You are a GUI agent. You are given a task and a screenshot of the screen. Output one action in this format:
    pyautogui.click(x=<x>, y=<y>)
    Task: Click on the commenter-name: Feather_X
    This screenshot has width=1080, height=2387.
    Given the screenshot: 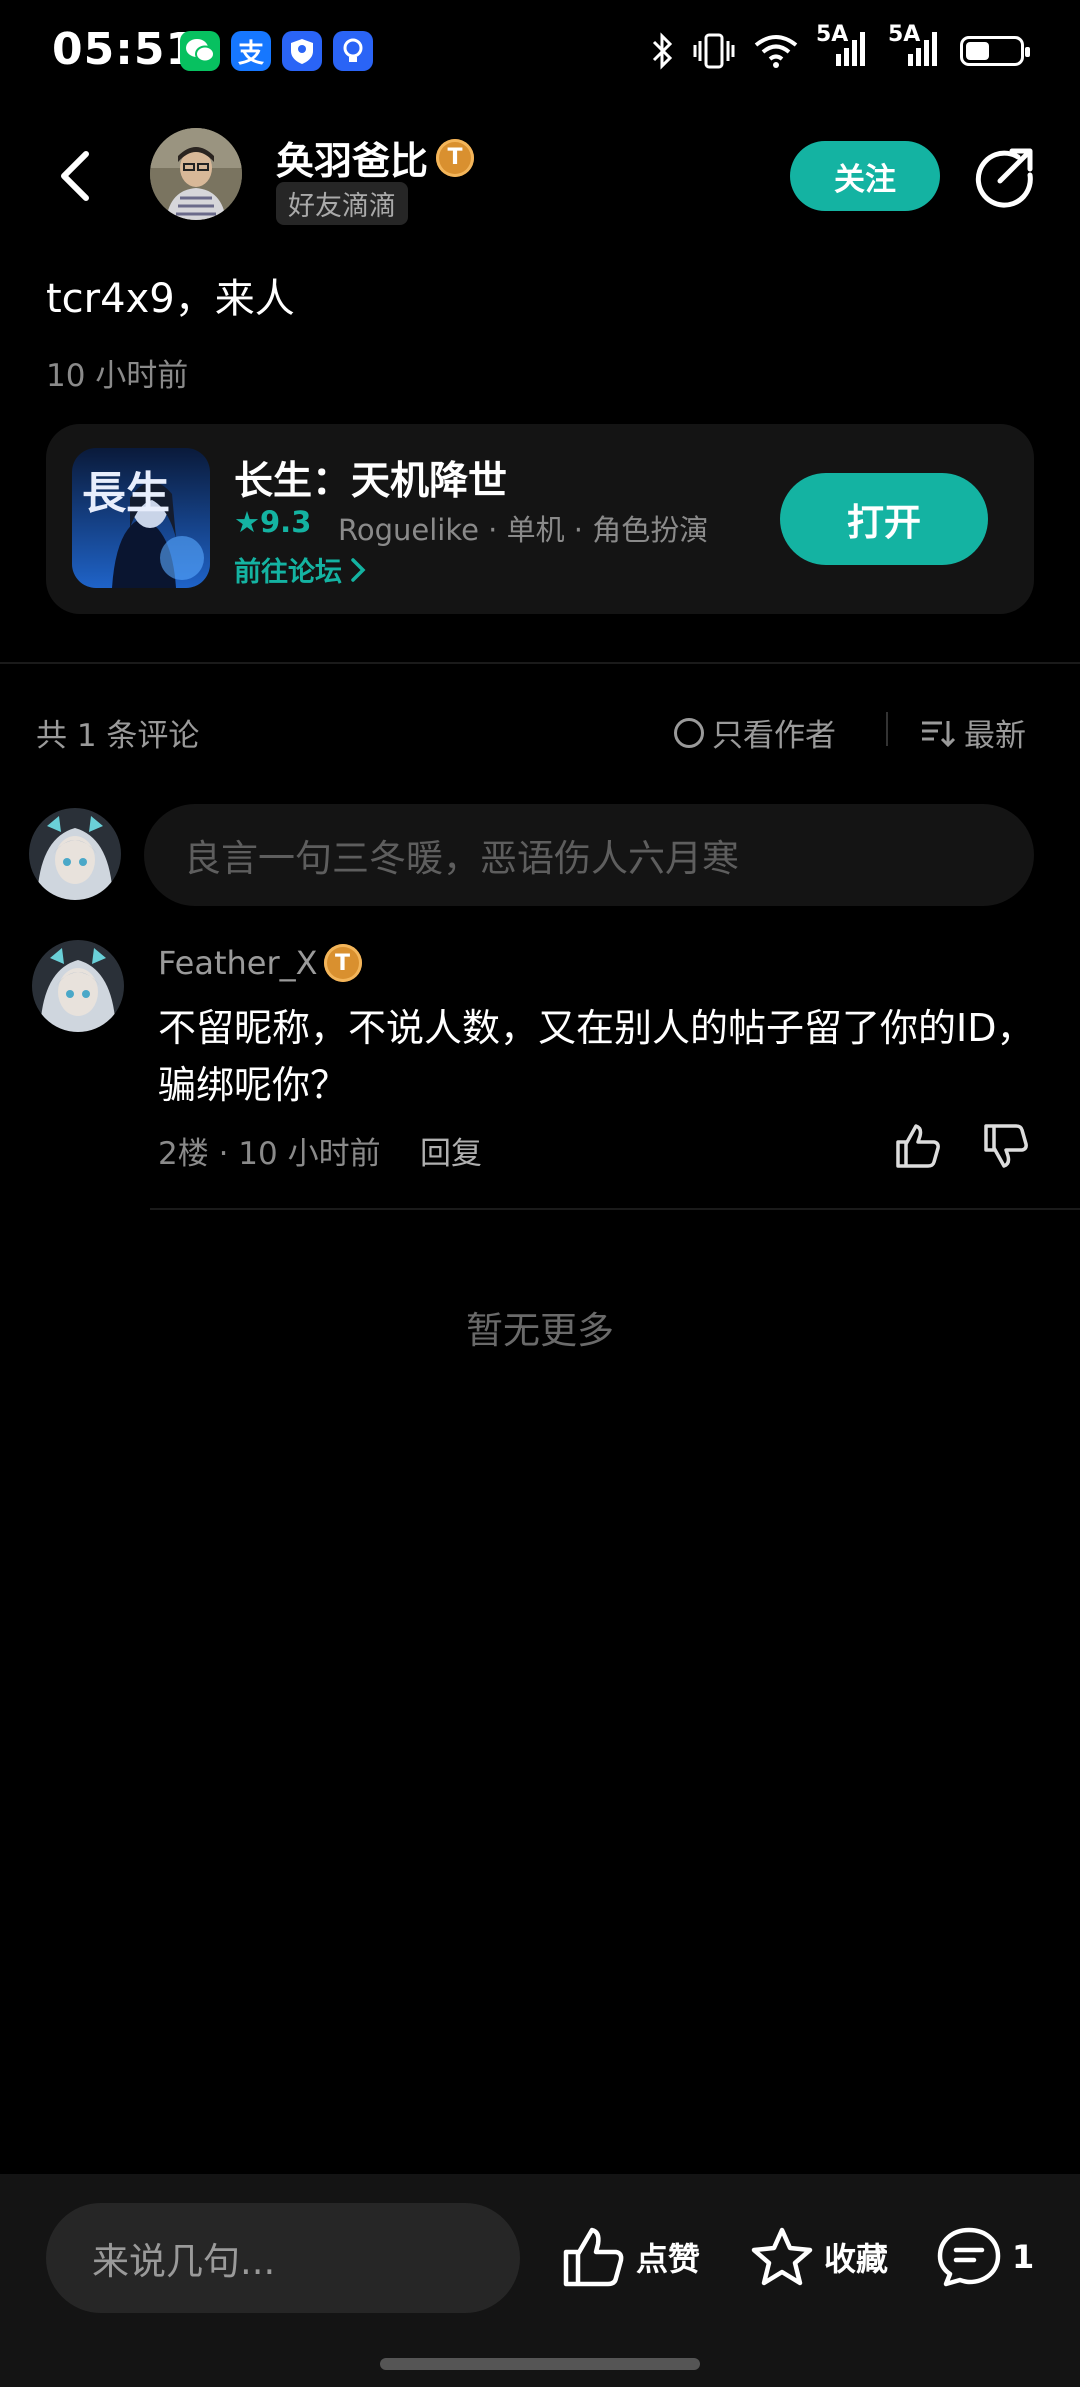 What is the action you would take?
    pyautogui.click(x=238, y=963)
    